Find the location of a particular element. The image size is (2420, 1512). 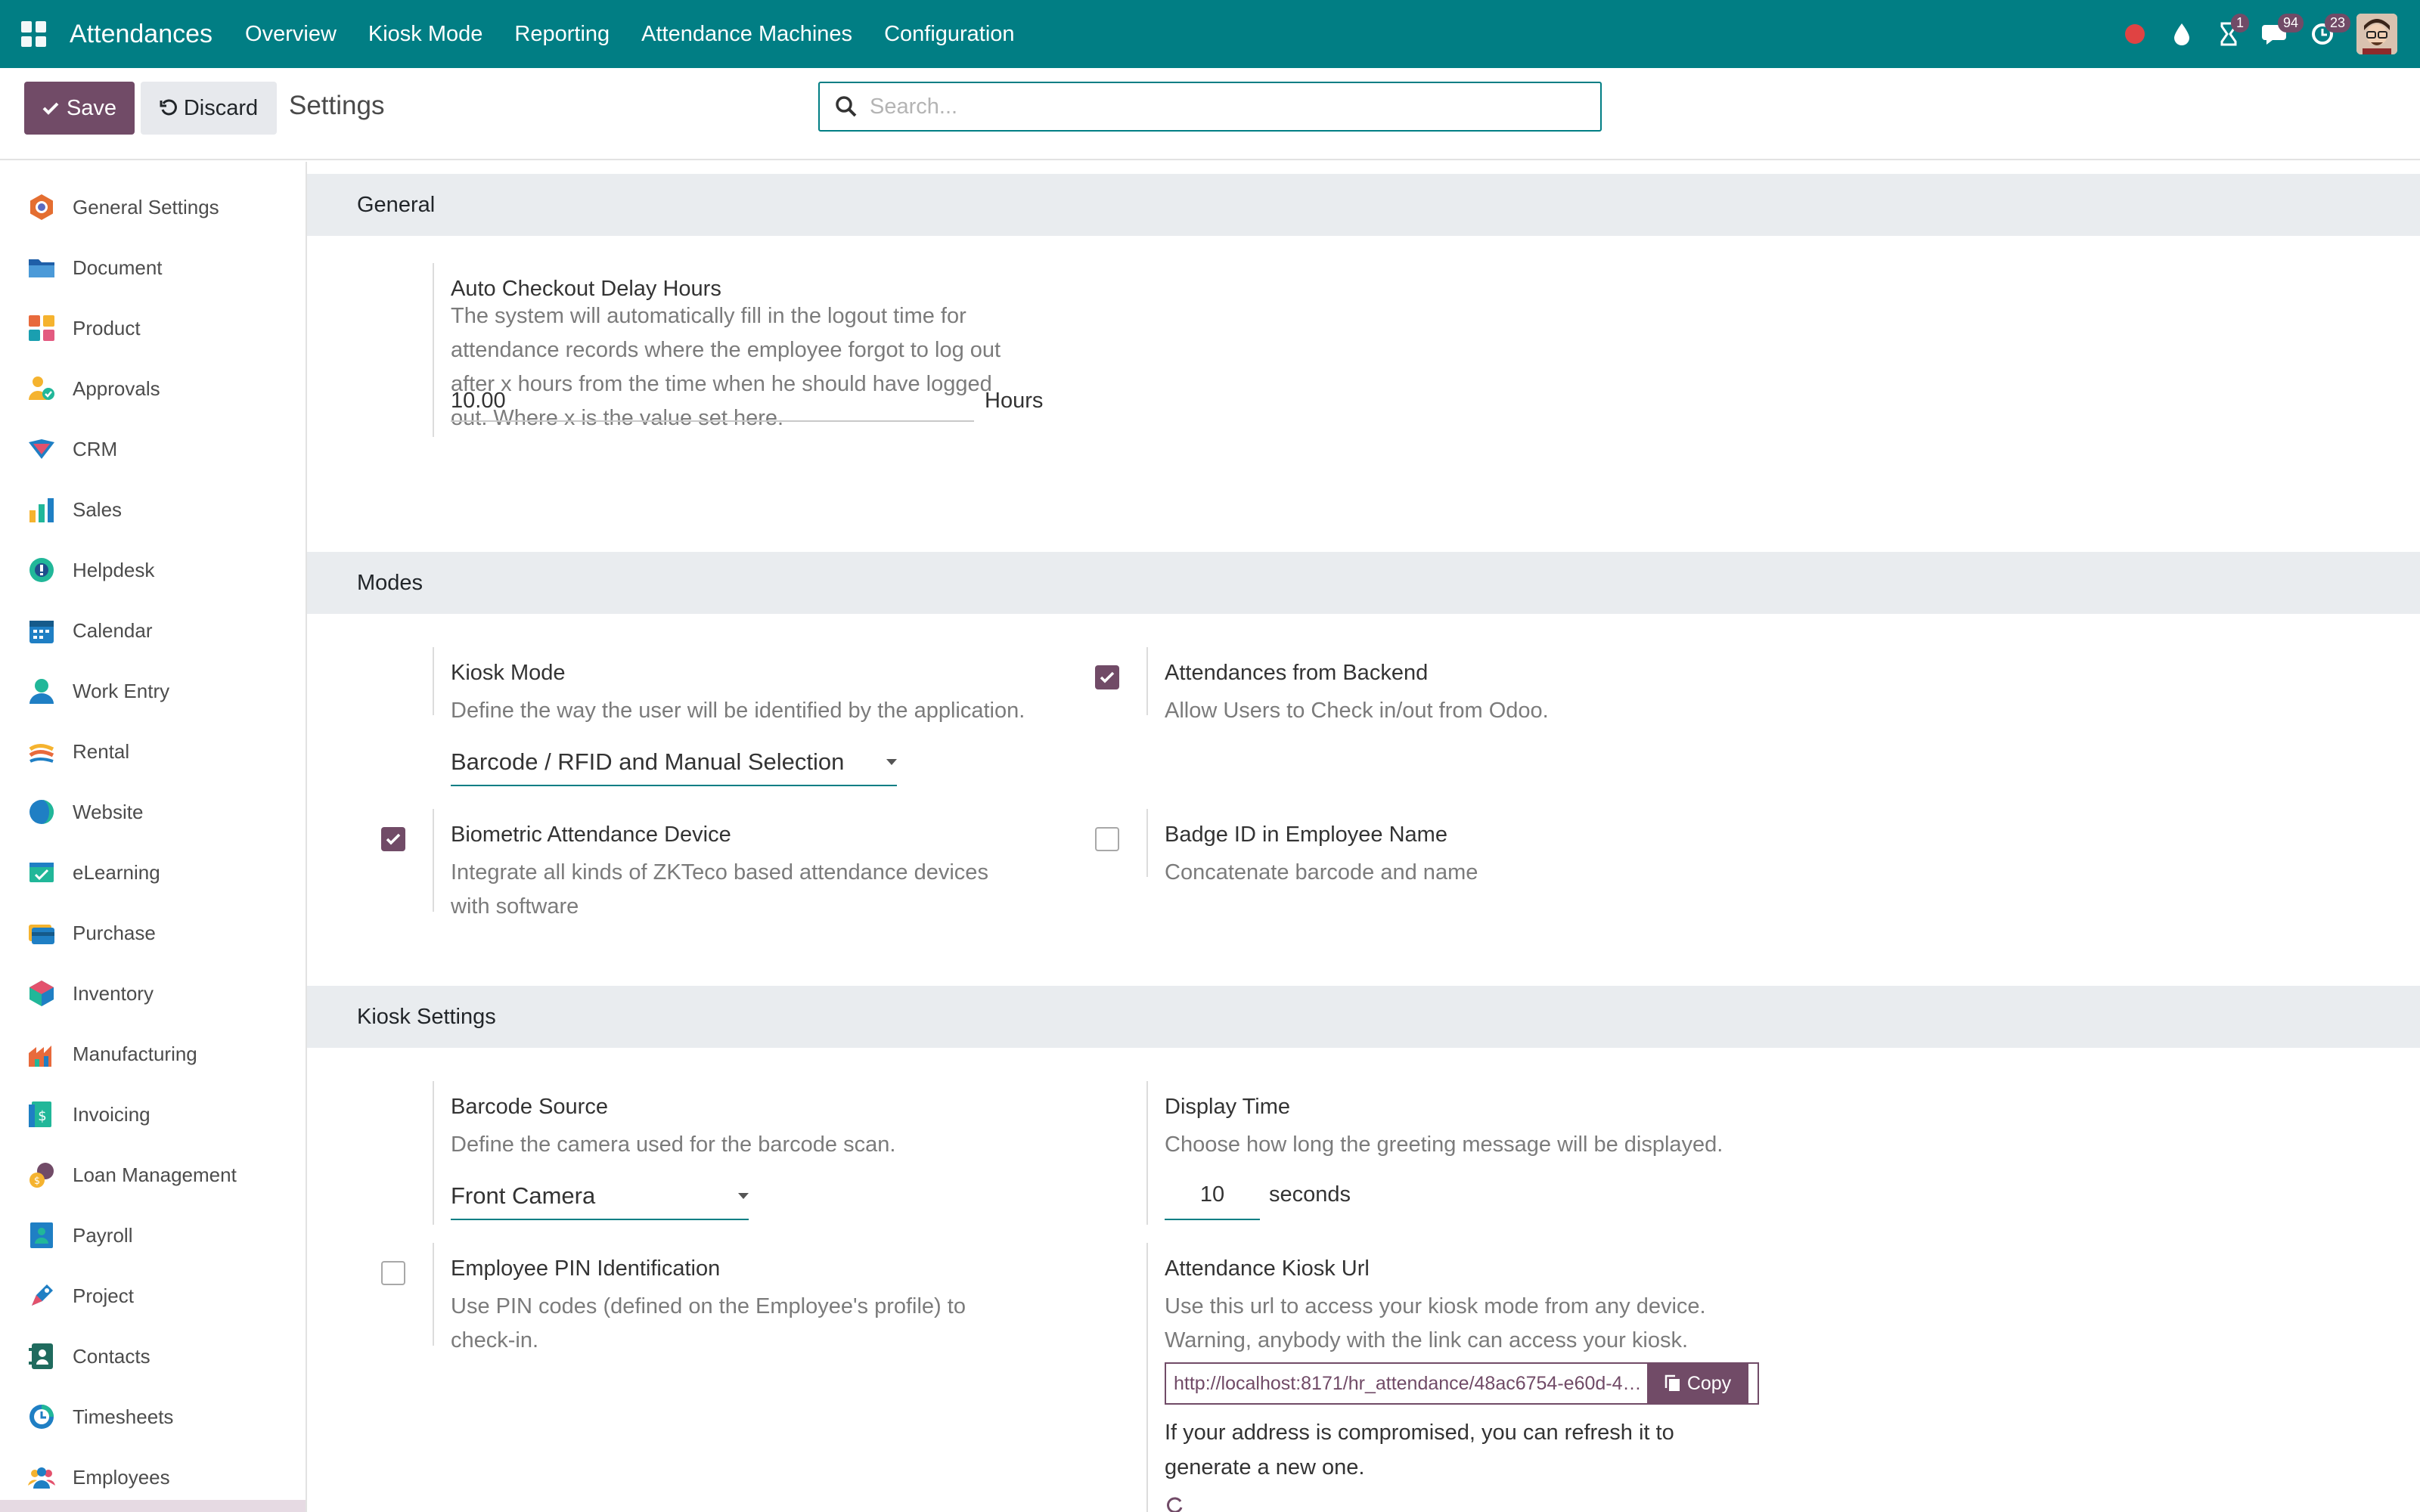

sidebar-item-approvals: Approvals is located at coordinates (153, 388).